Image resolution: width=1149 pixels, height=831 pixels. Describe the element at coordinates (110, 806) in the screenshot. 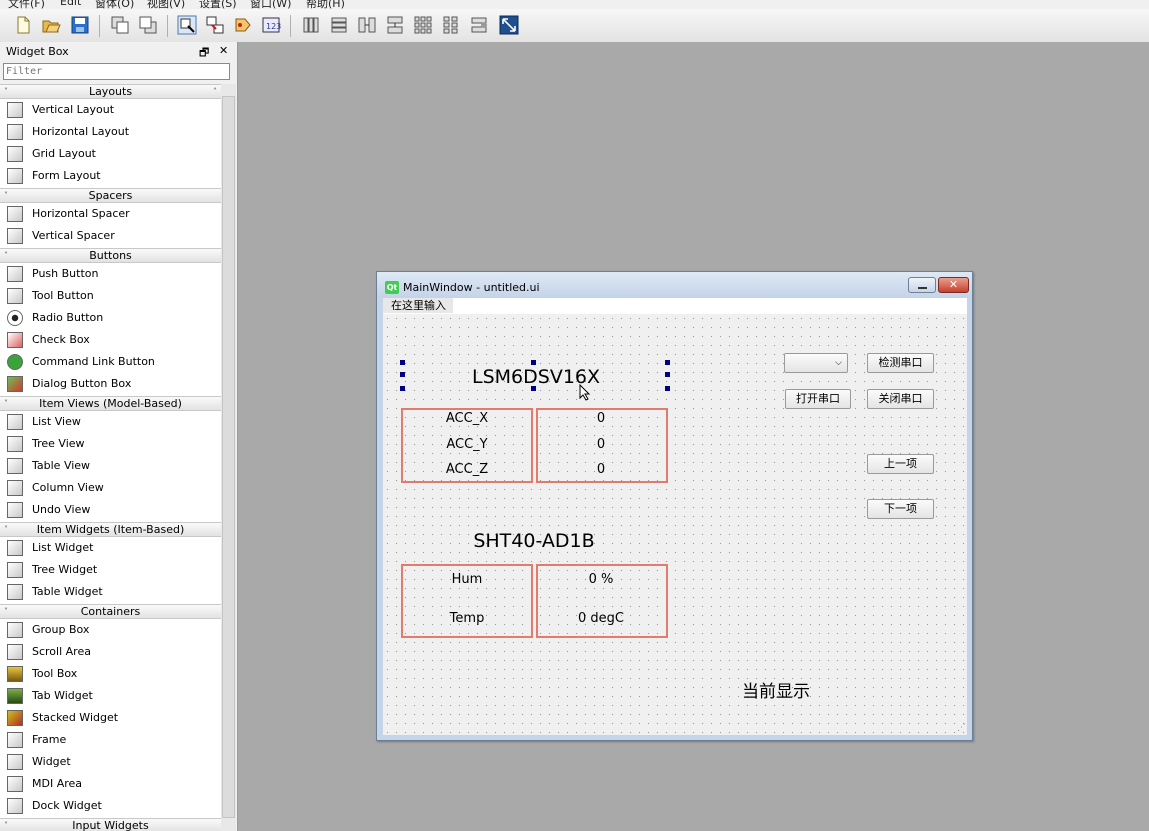

I see `widget-dock-widget: Dock Widget` at that location.